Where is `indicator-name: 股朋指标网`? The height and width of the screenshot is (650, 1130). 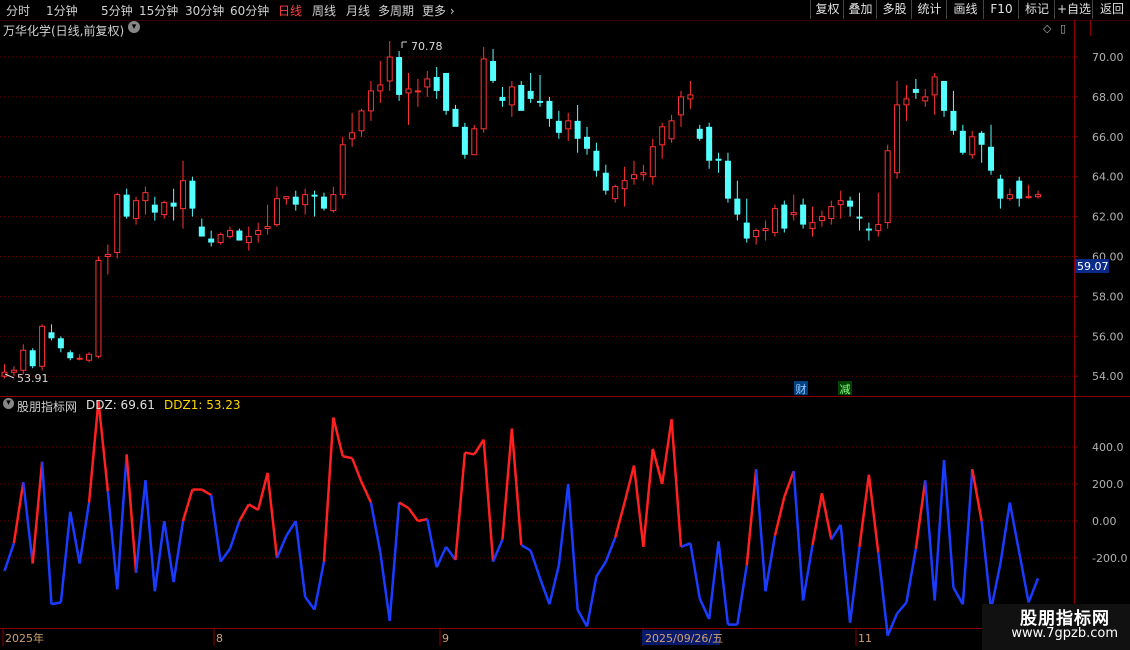 indicator-name: 股朋指标网 is located at coordinates (47, 407).